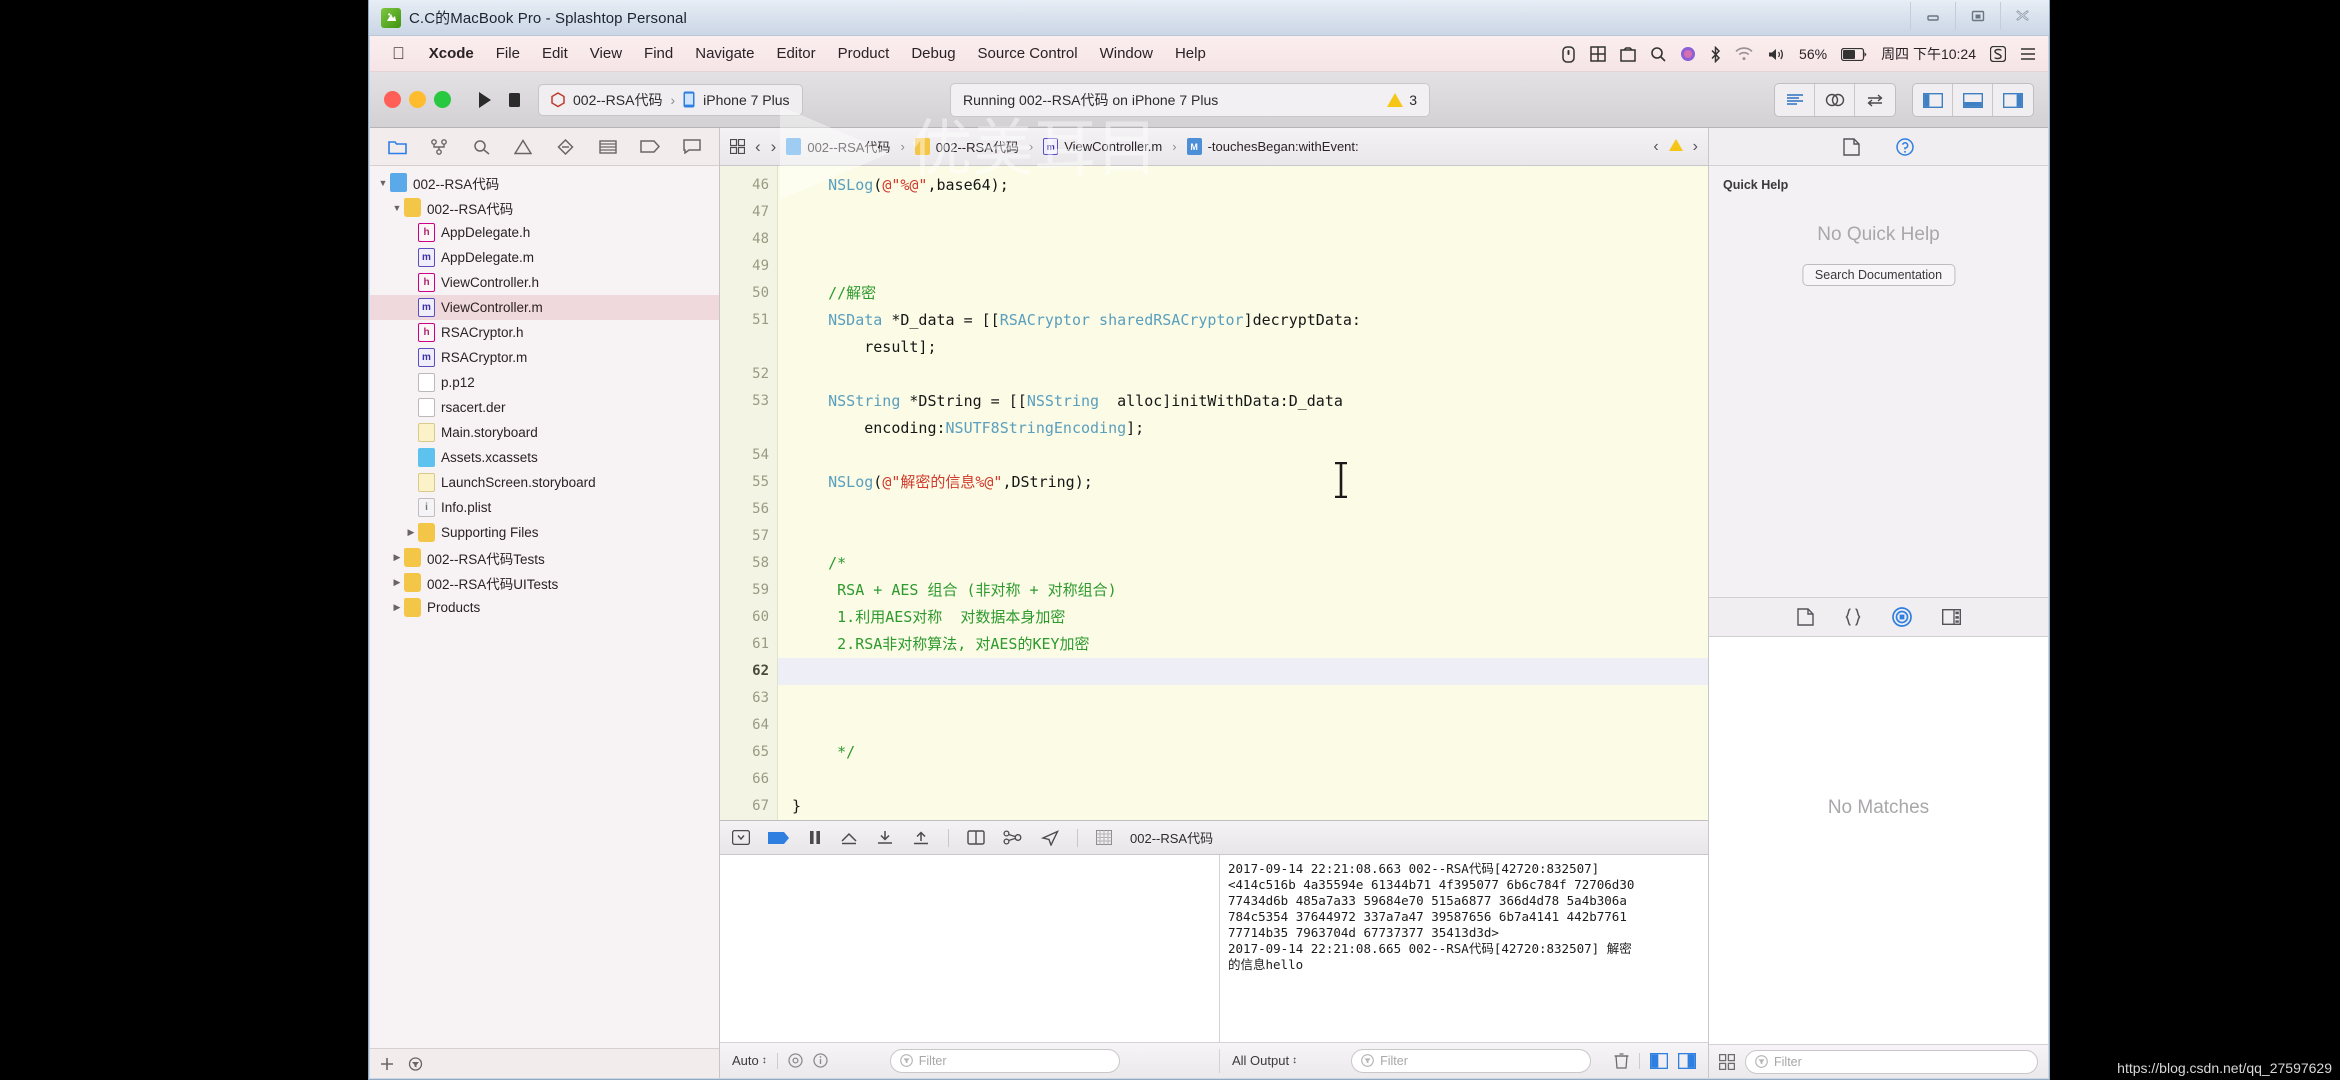  I want to click on run-icon, so click(485, 100).